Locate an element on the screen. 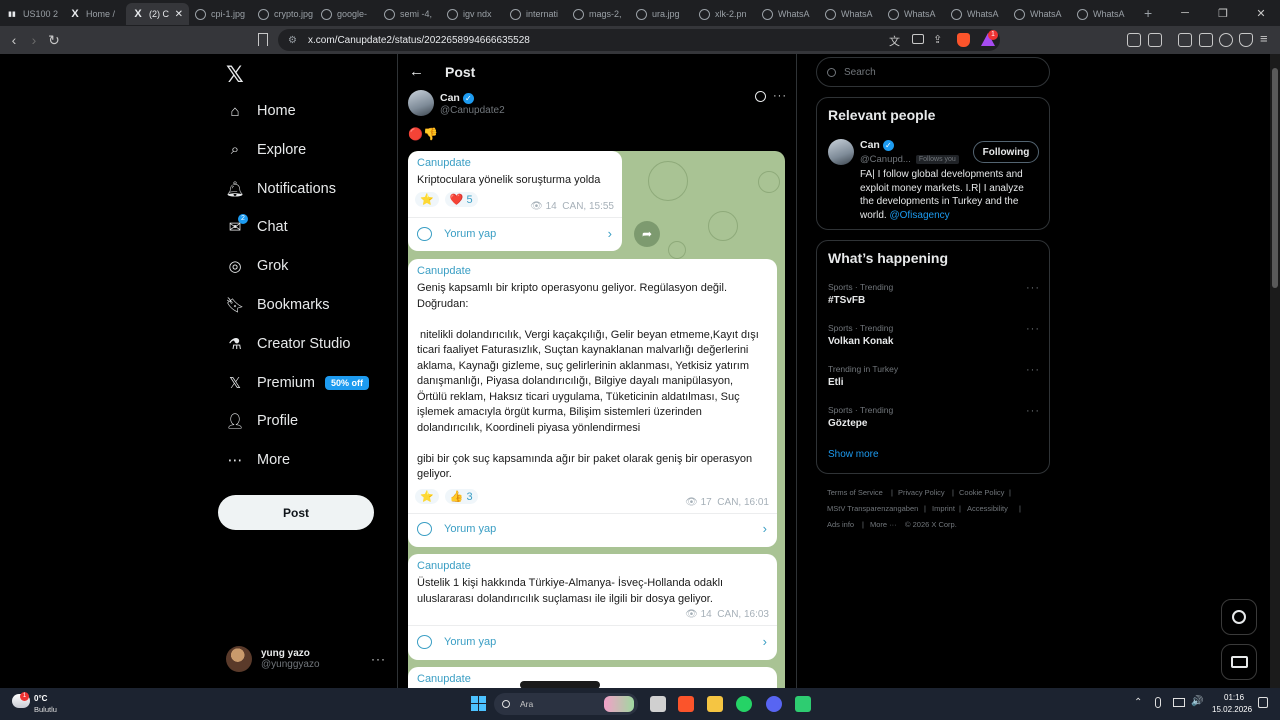  cast-icon is located at coordinates (918, 39).